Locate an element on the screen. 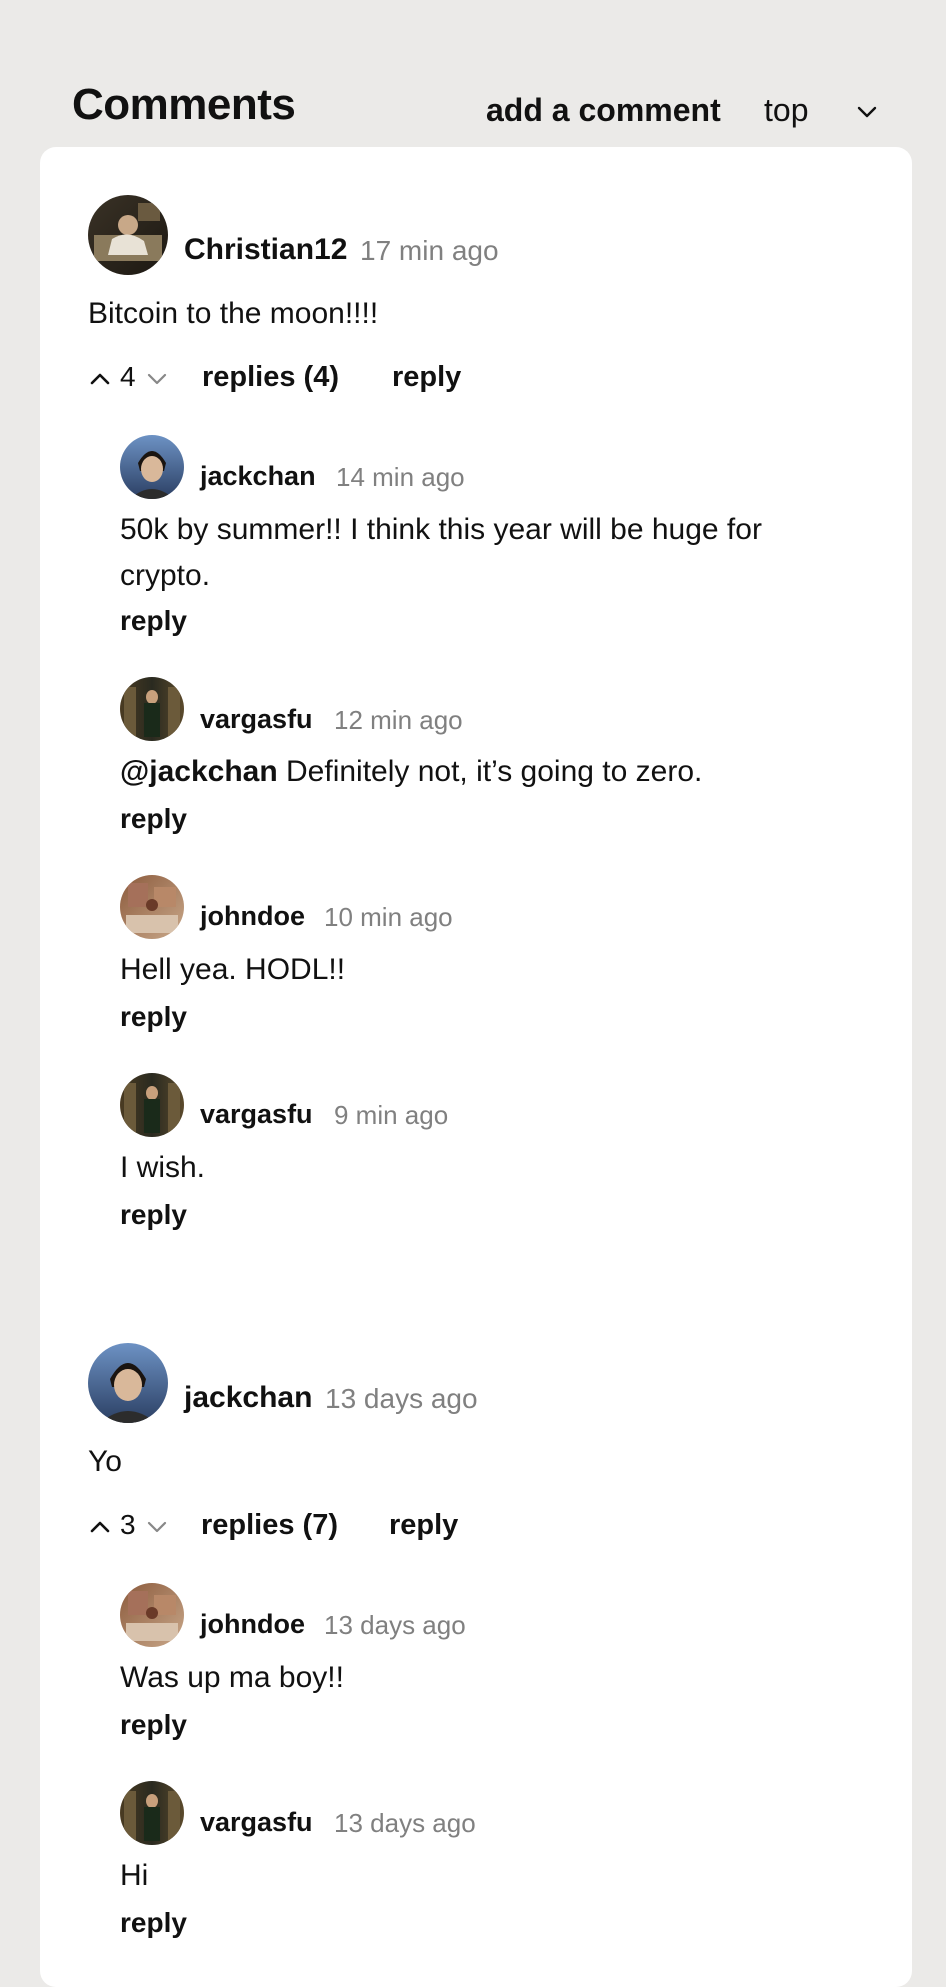 The image size is (946, 1987). vote-count: 4 is located at coordinates (128, 376).